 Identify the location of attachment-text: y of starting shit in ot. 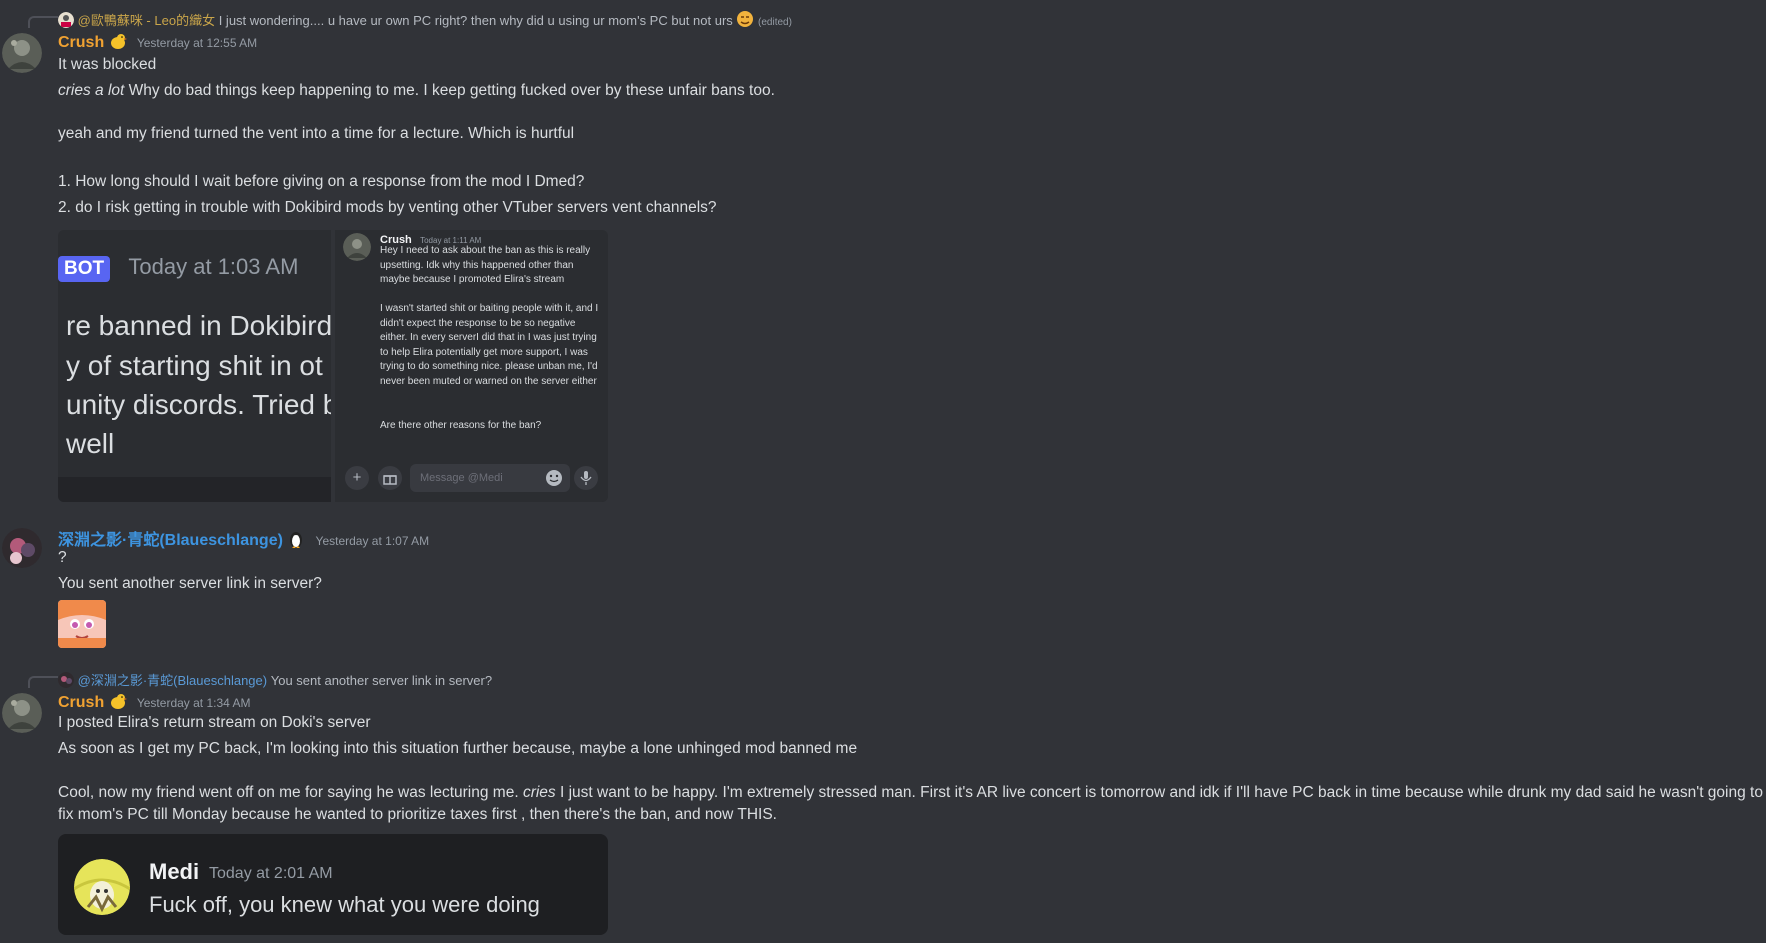
(194, 365).